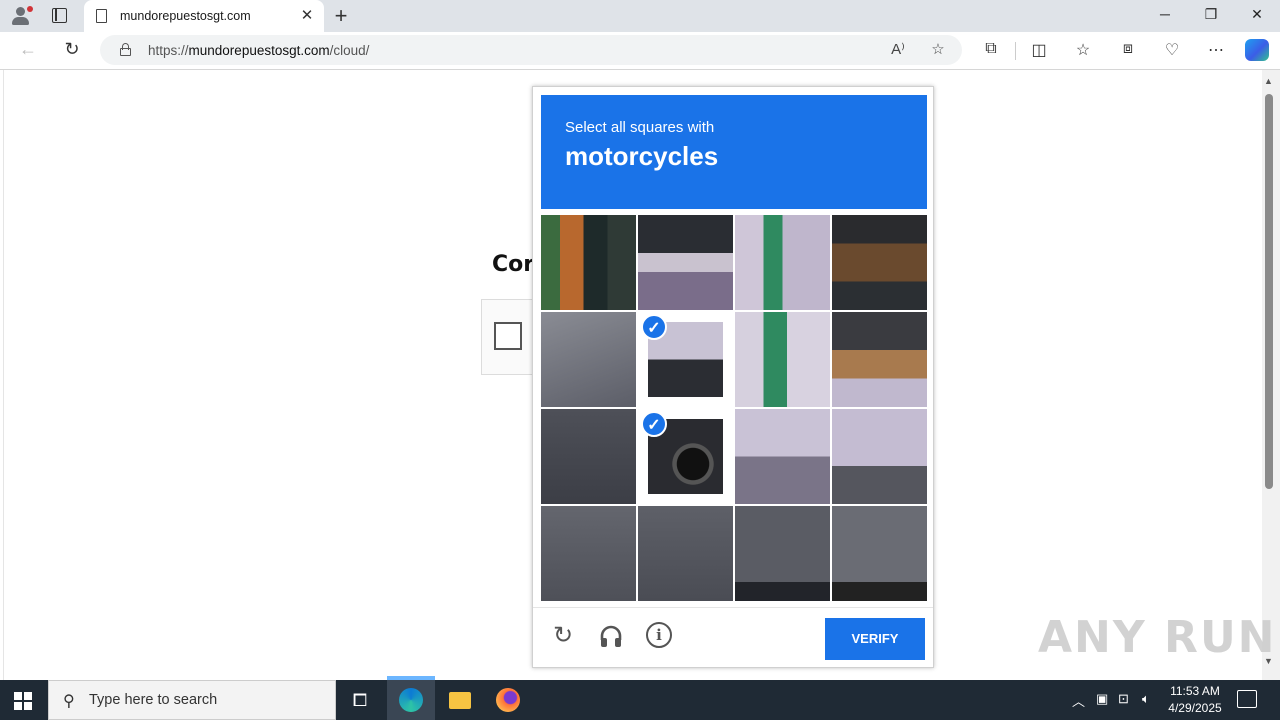  I want to click on tab-strip: mundorepuestosgt.com ✕ + ─ ❐ ✕, so click(640, 16).